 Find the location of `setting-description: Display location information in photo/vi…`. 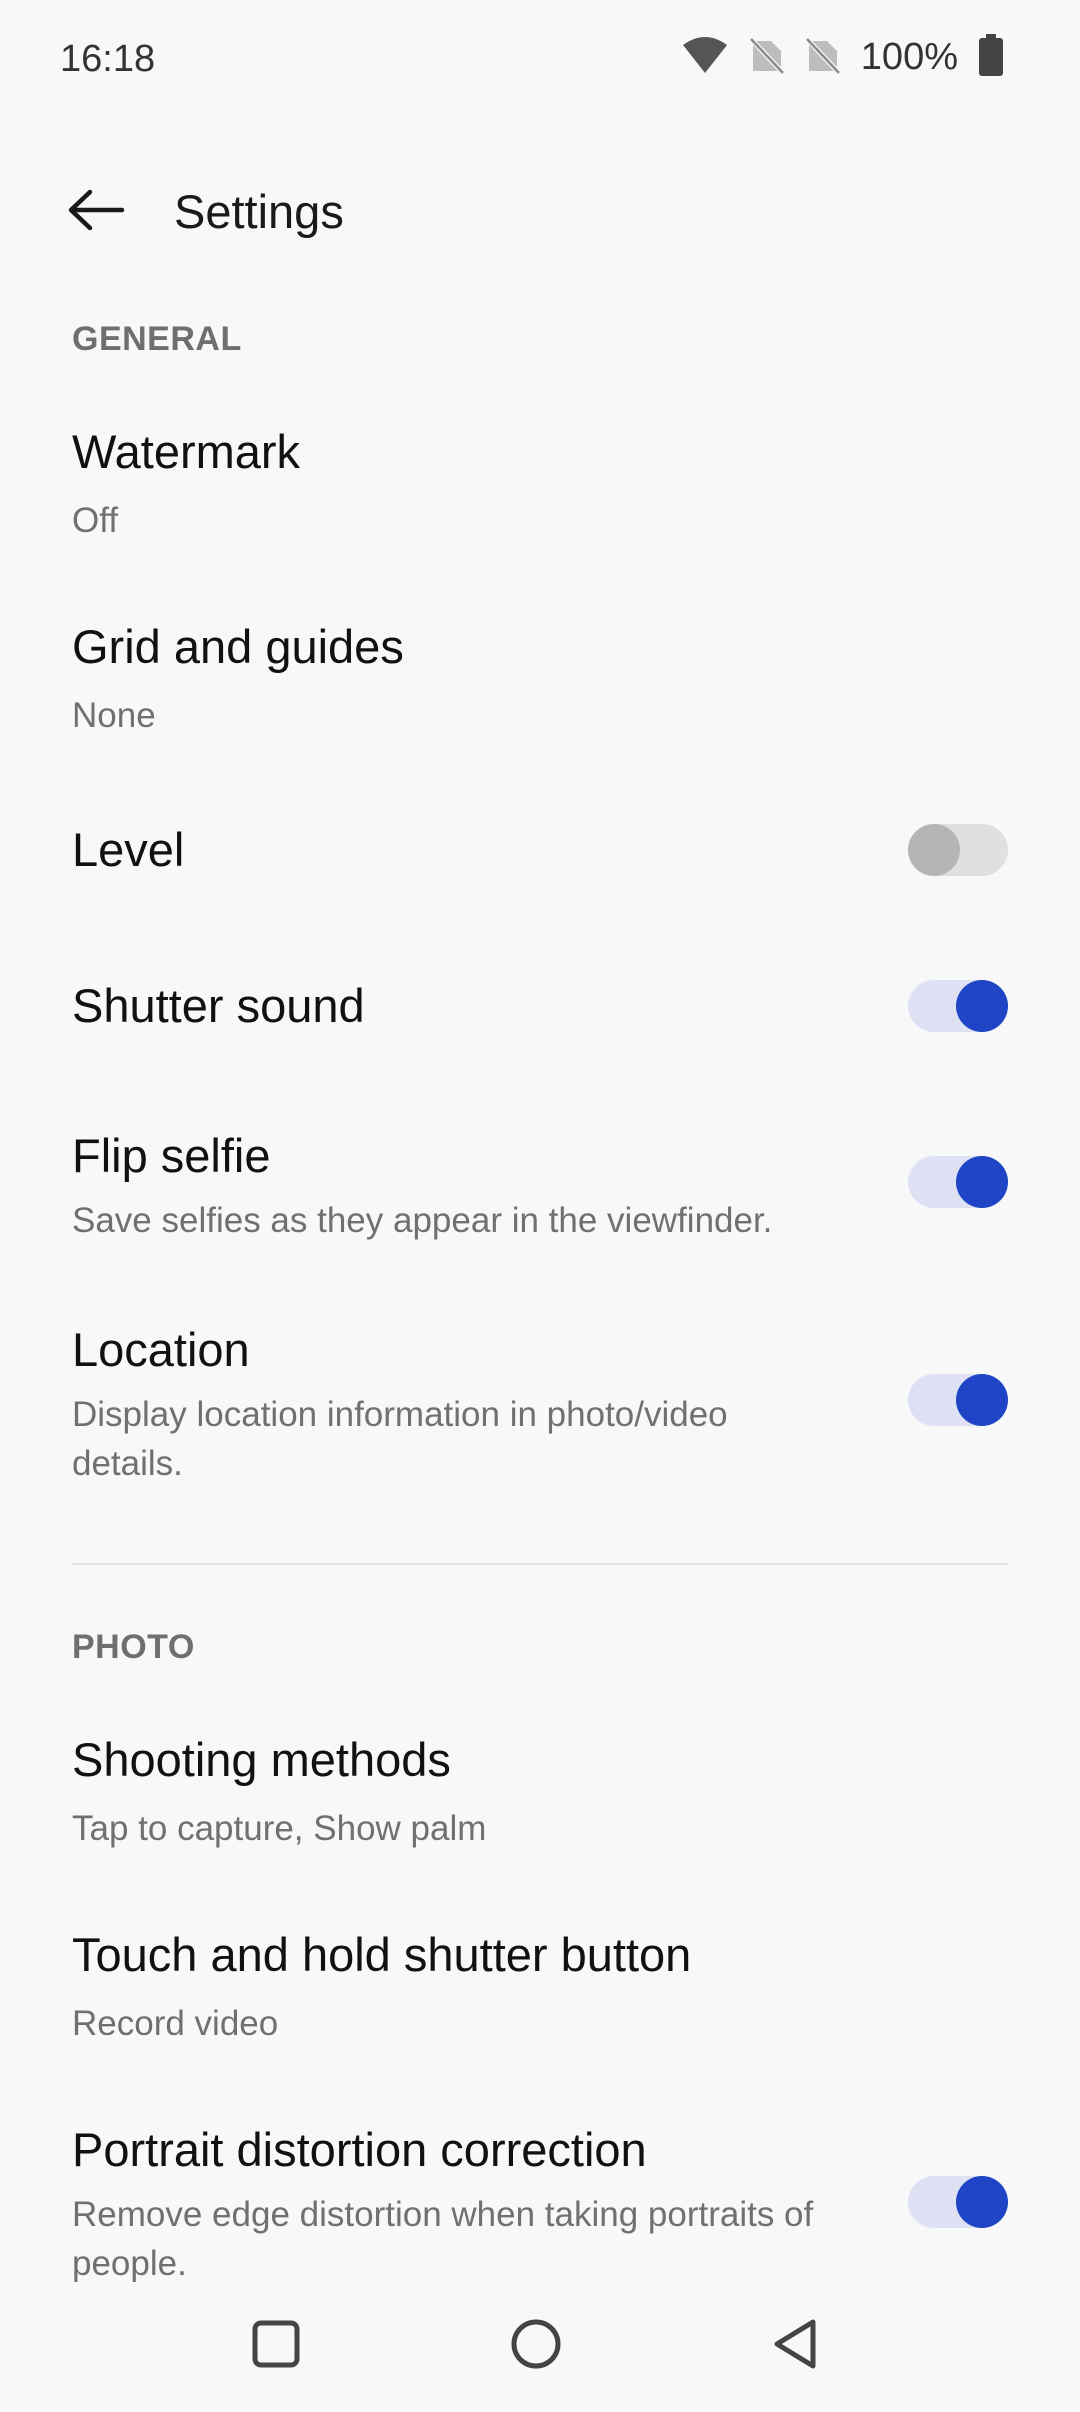

setting-description: Display location information in photo/vi… is located at coordinates (400, 1439).